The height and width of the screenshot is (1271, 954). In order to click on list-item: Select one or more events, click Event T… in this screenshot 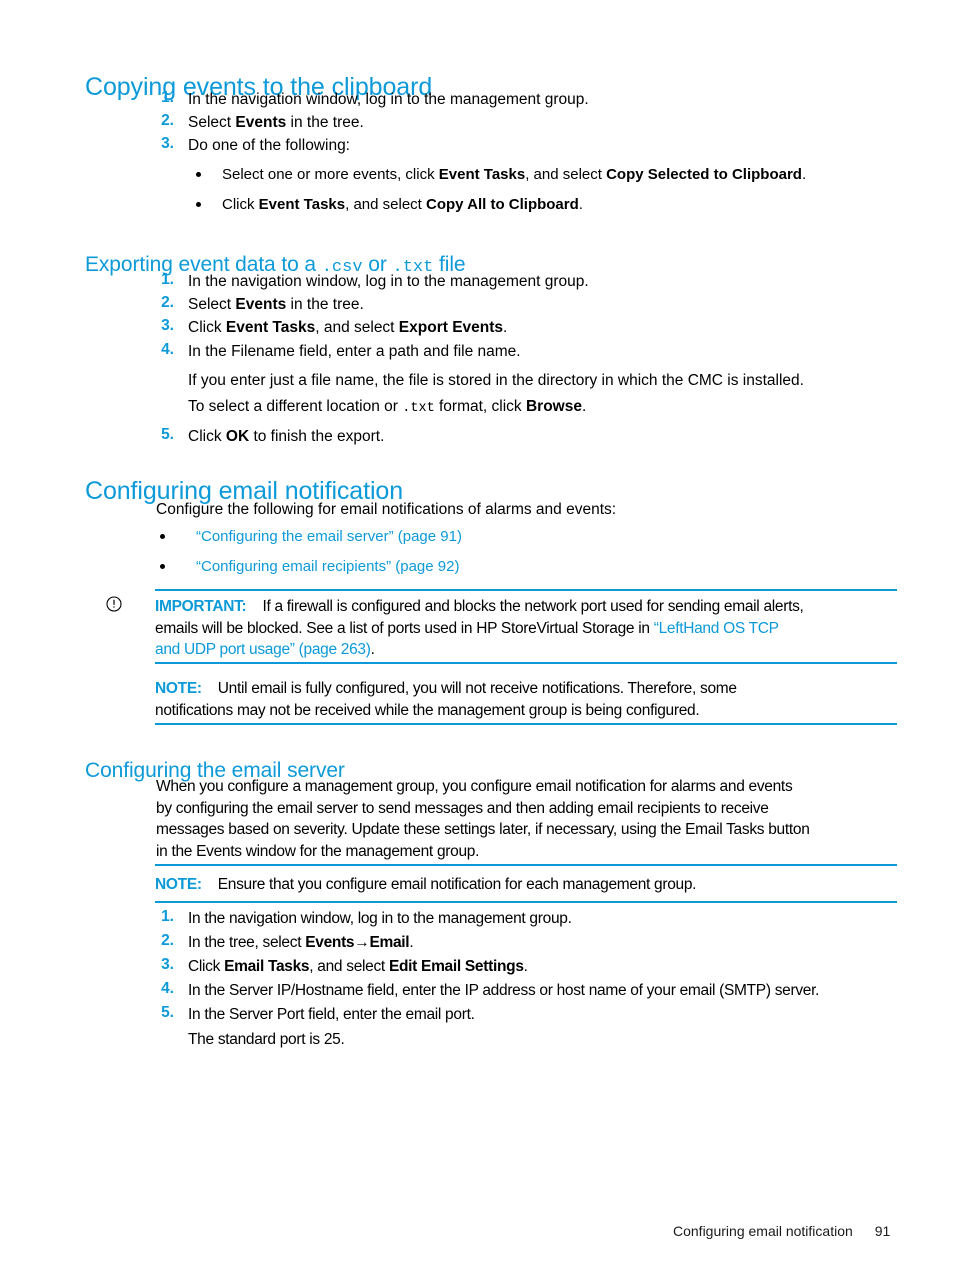, I will do `click(514, 175)`.